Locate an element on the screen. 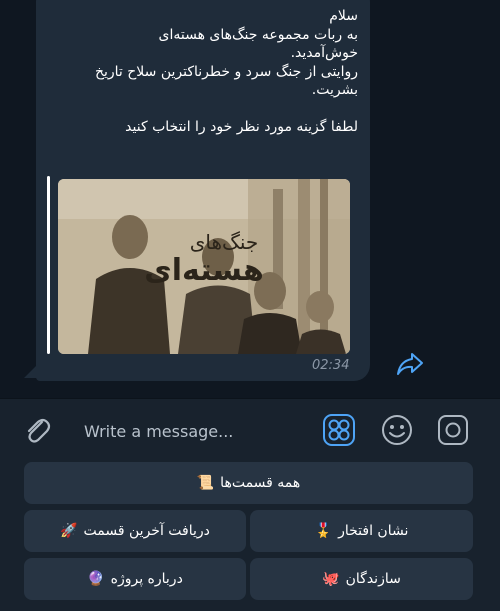 Image resolution: width=500 pixels, height=611 pixels. bot-keyboard-button is located at coordinates (339, 430).